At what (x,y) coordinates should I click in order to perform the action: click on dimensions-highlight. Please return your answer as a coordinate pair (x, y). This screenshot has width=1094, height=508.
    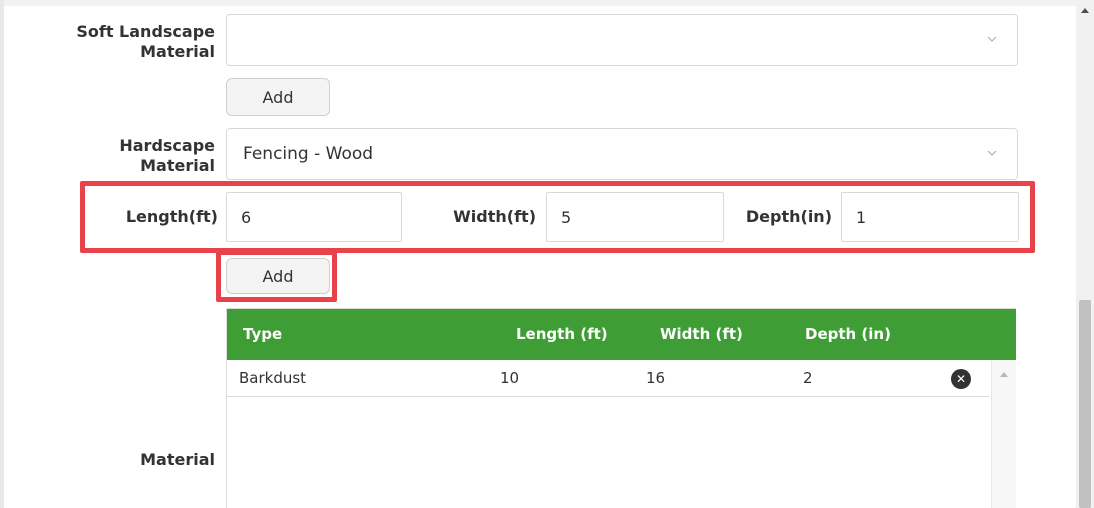
    Looking at the image, I should click on (557, 217).